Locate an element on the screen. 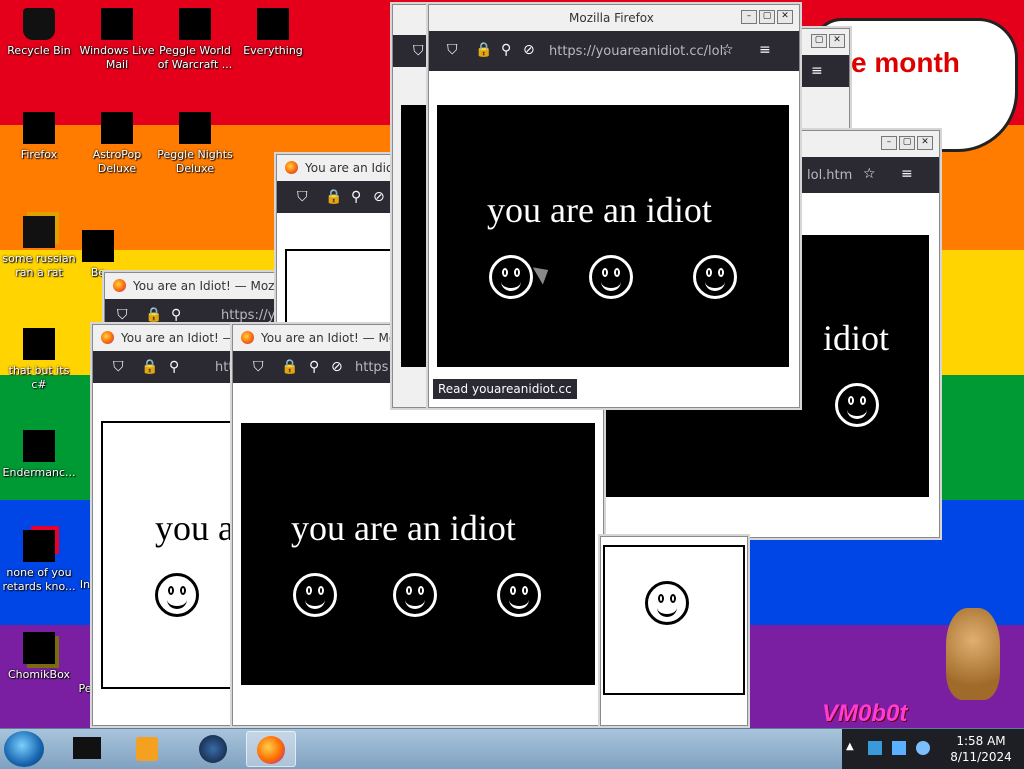  icon-label: Everything is located at coordinates (273, 50).